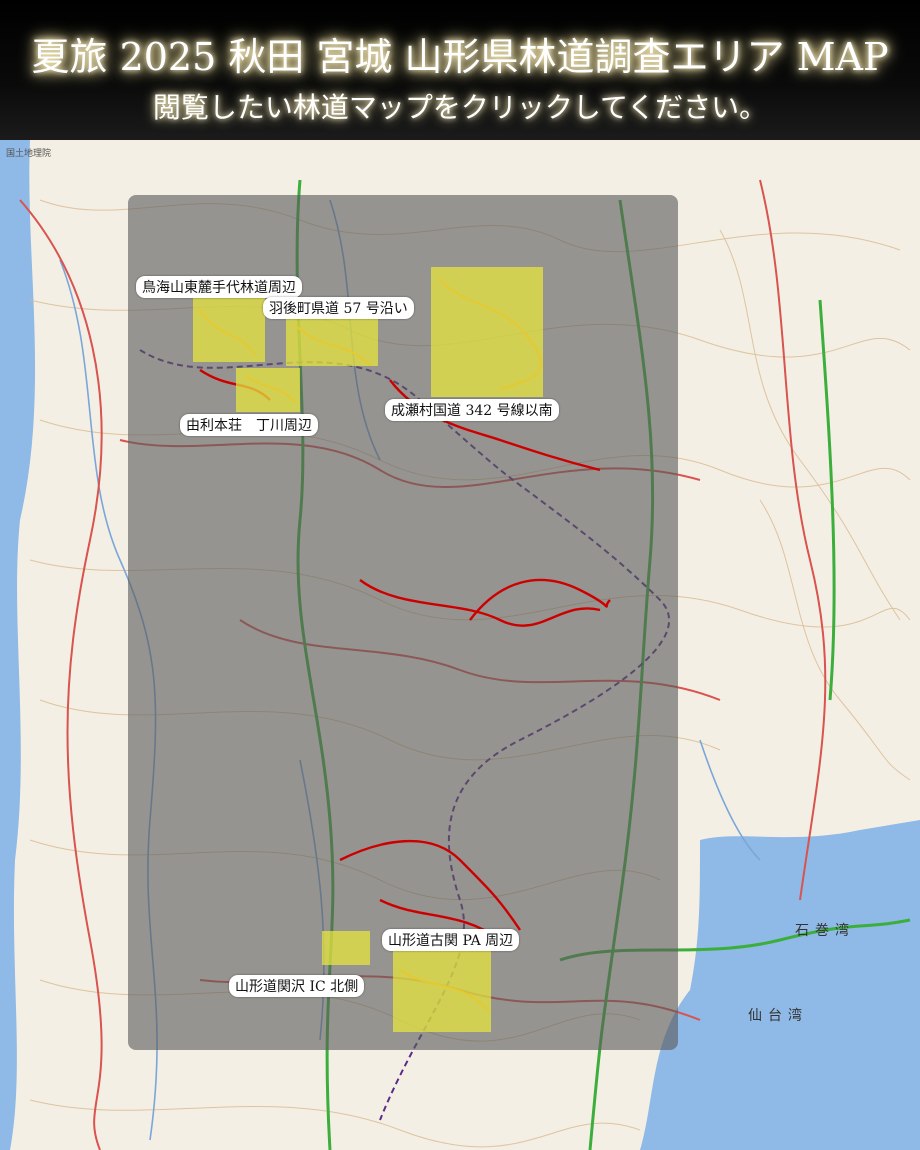 This screenshot has height=1150, width=920. Describe the element at coordinates (249, 425) in the screenshot. I see `area-link-yuri: 由利本荘 丁川周辺` at that location.